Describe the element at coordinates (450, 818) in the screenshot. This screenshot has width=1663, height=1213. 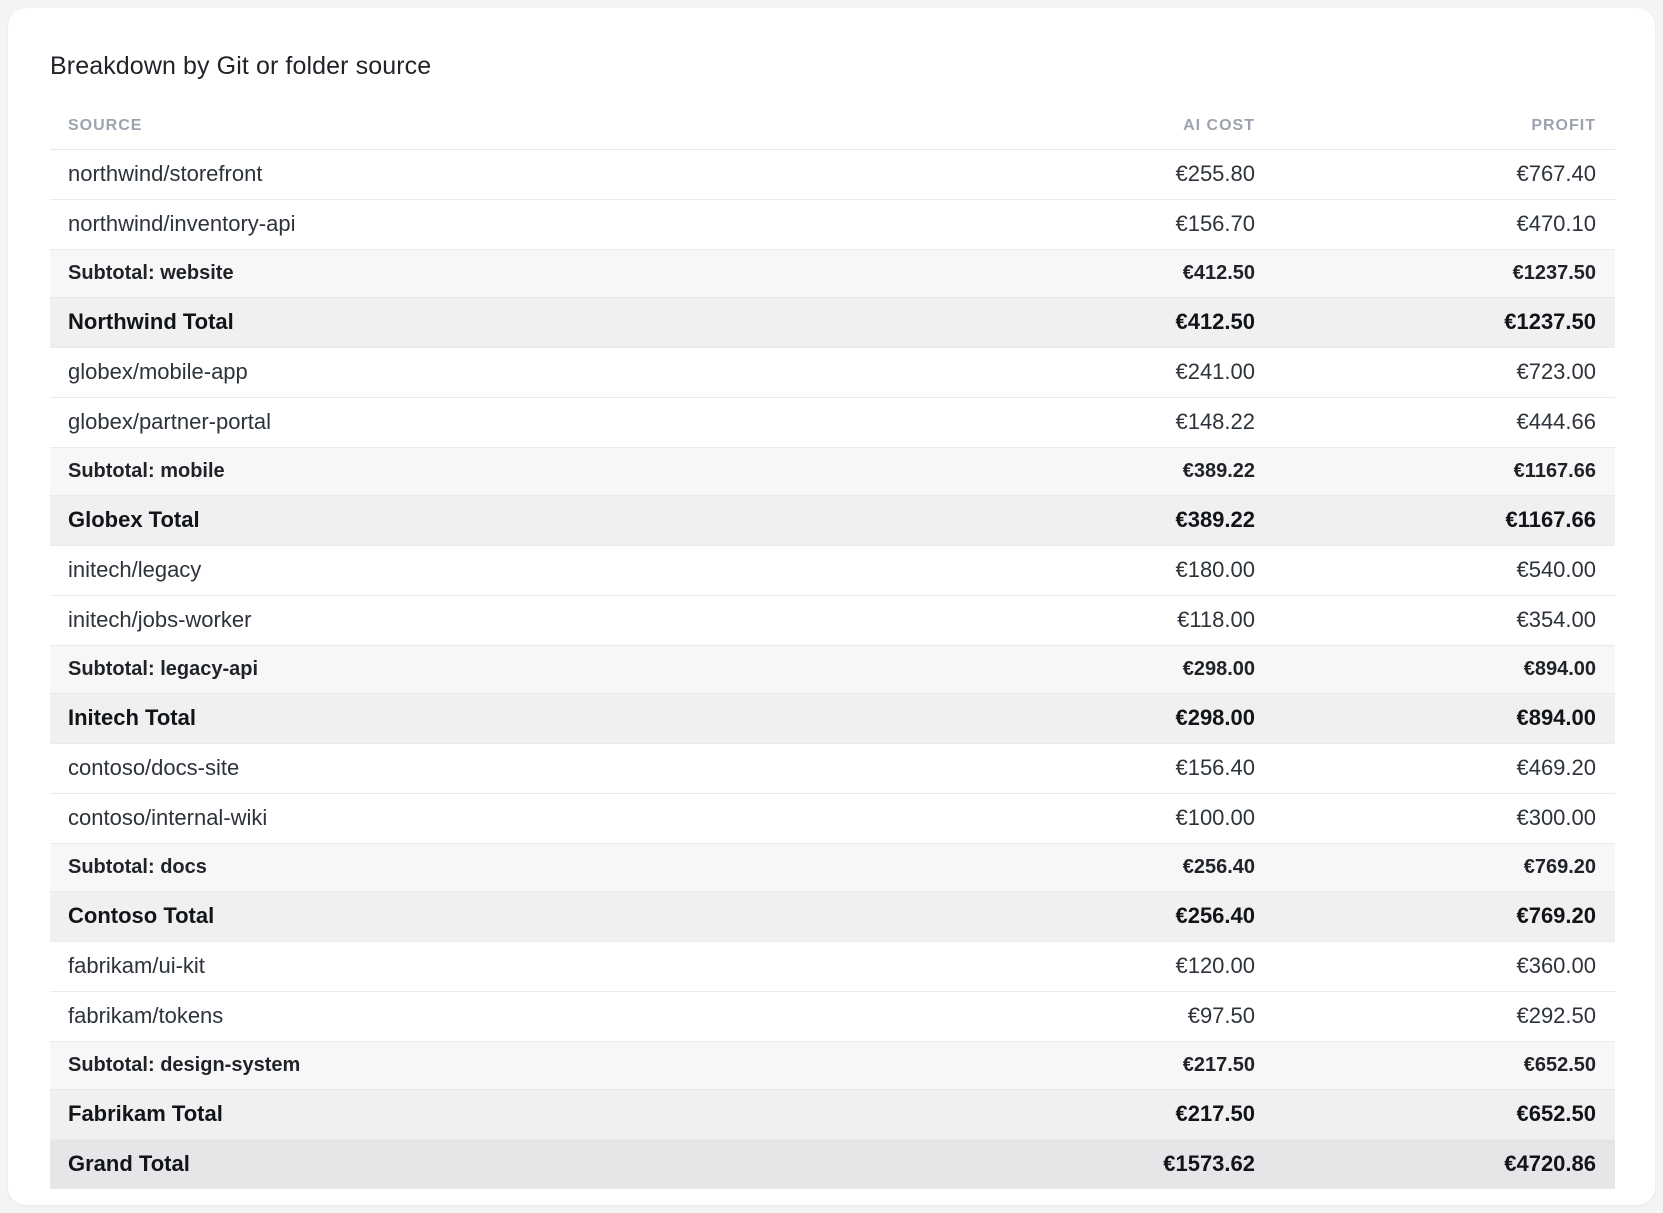
I see `source-cell: contoso/internal-wiki` at that location.